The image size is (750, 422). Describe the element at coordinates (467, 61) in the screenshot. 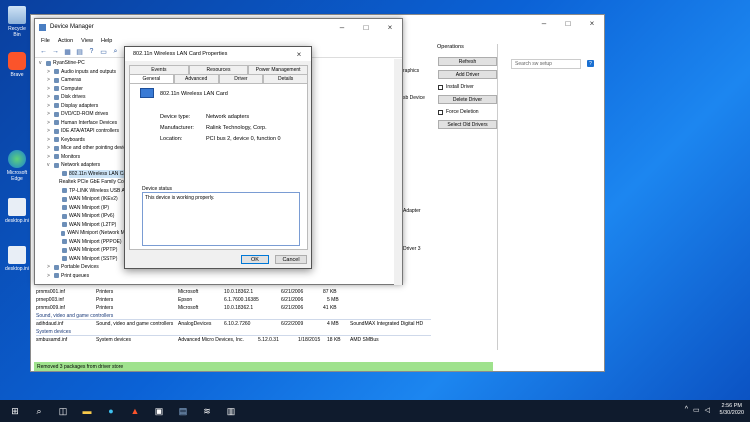

I see `refresh-button: Refresh` at that location.